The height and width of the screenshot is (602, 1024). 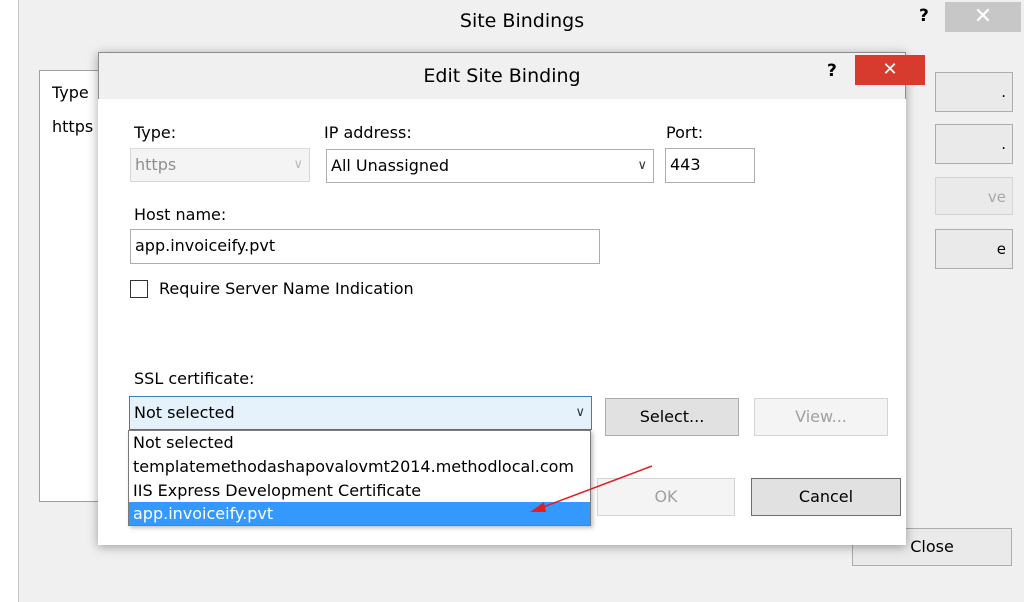 I want to click on help-icon: ?, so click(x=832, y=71).